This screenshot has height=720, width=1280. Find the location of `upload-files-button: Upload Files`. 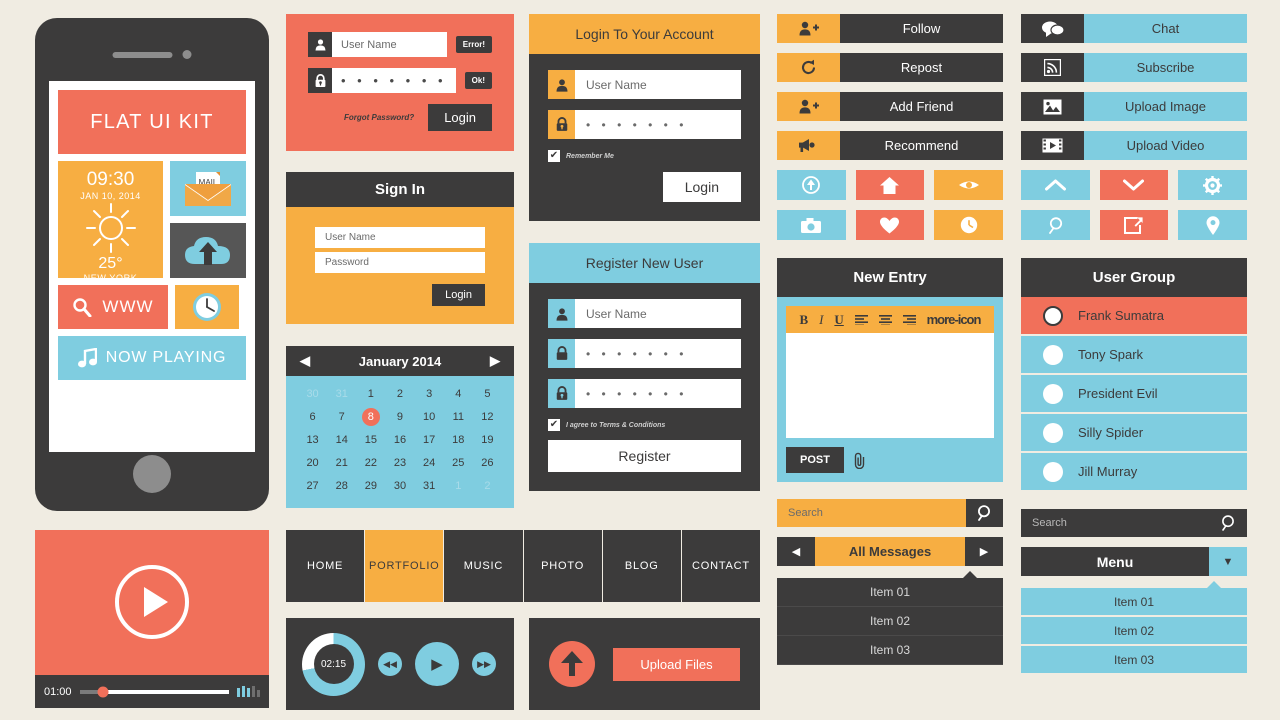

upload-files-button: Upload Files is located at coordinates (676, 664).